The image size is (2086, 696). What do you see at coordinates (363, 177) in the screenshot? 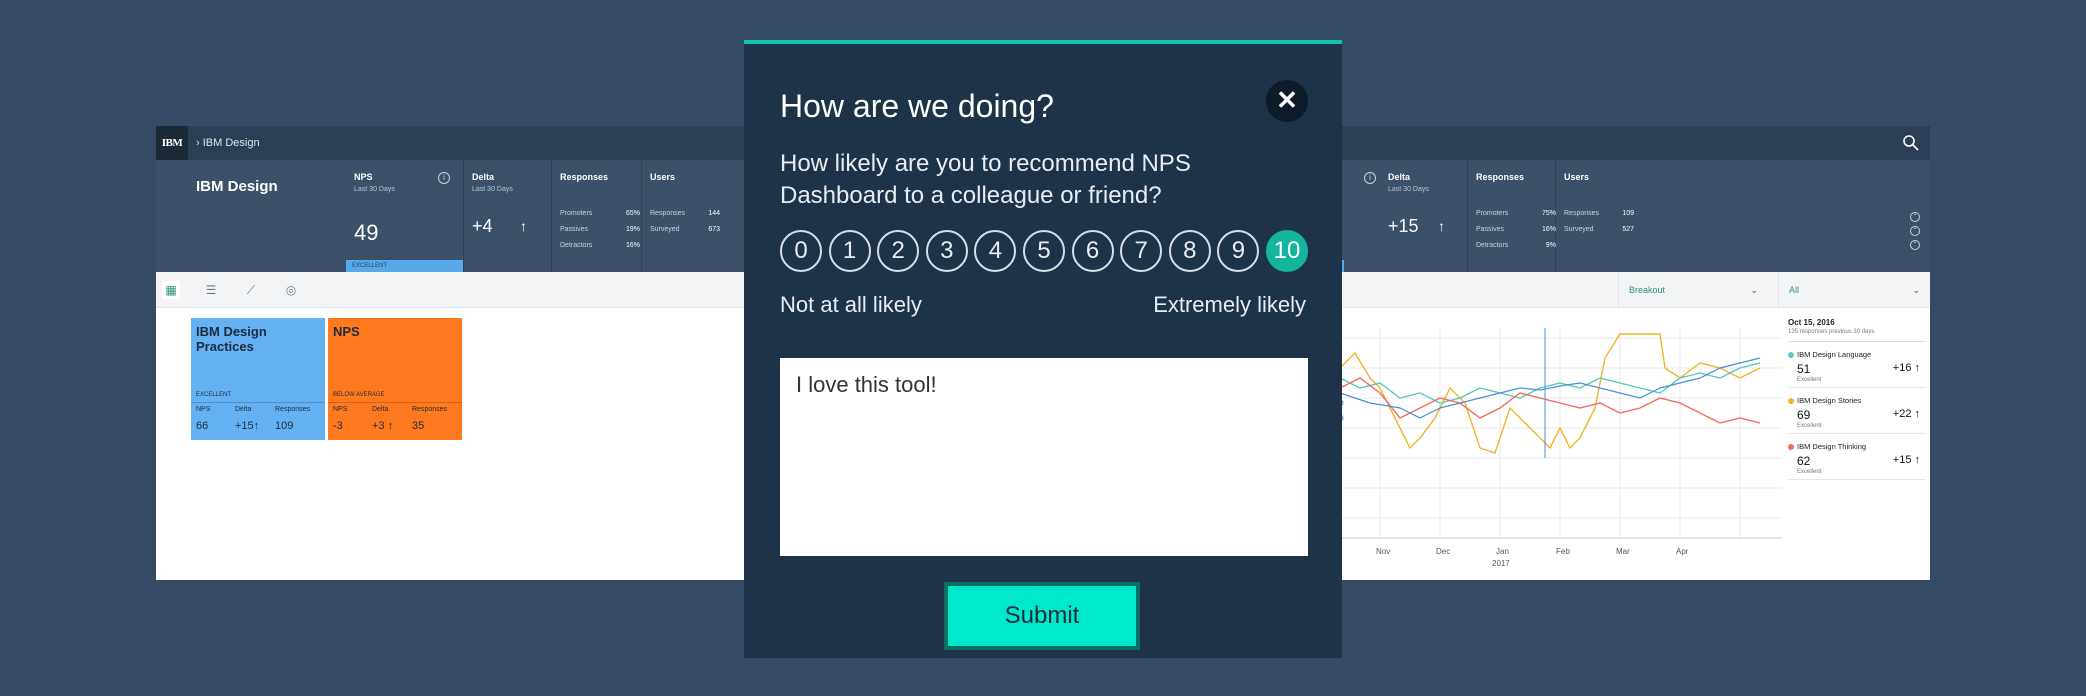
I see `nps-label: NPS` at bounding box center [363, 177].